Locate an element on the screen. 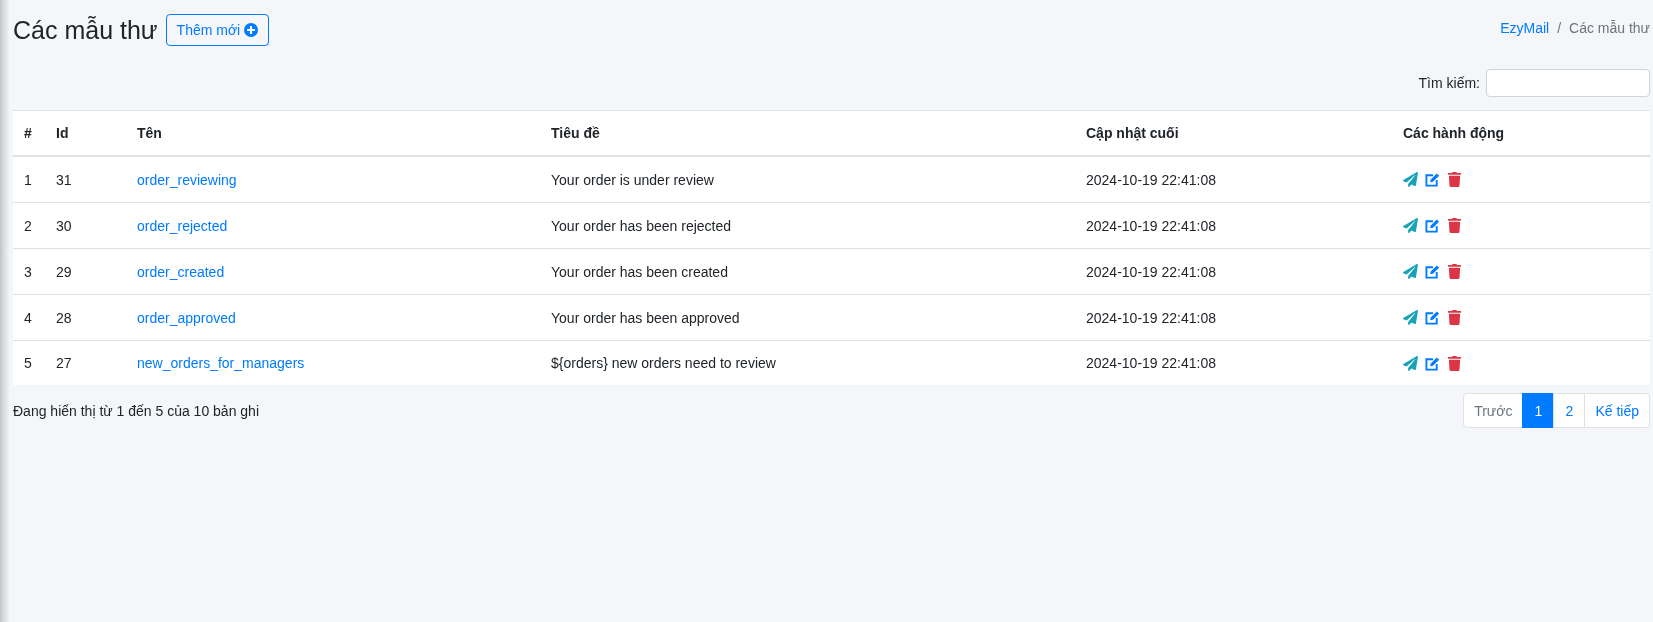 This screenshot has height=622, width=1653. table-cell: 1 is located at coordinates (29, 179).